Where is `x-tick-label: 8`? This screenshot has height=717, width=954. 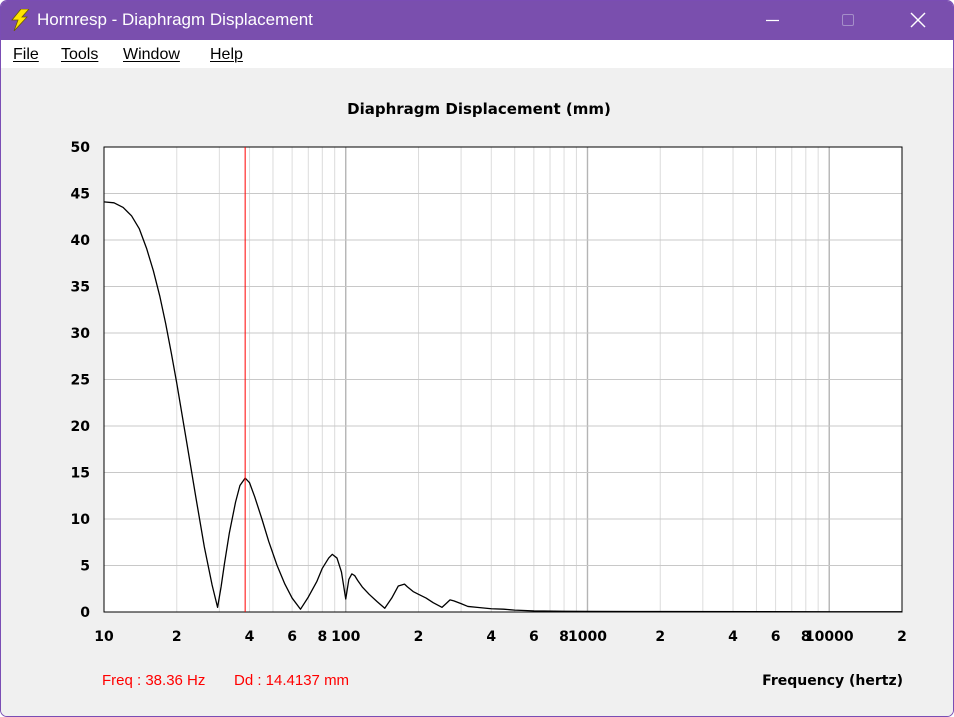
x-tick-label: 8 is located at coordinates (322, 637).